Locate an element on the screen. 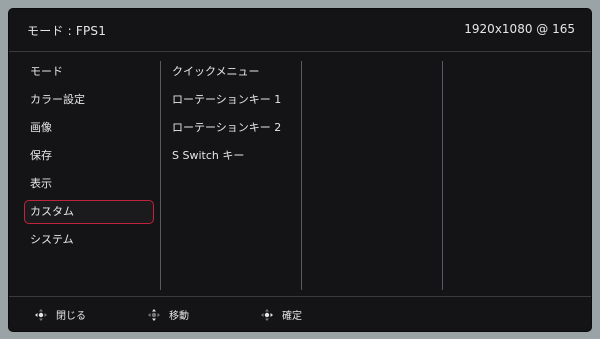 This screenshot has width=600, height=339. menu-item-custom: カスタム is located at coordinates (89, 212).